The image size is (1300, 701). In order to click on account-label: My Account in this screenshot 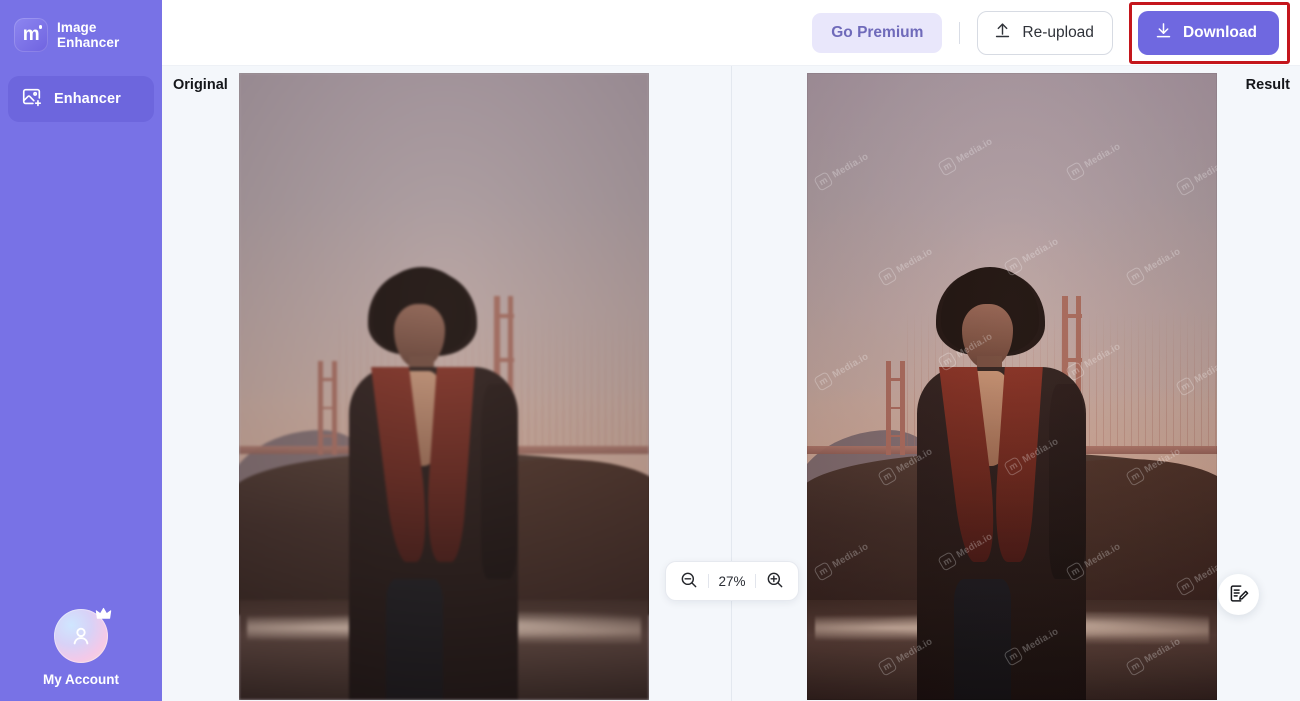, I will do `click(80, 679)`.